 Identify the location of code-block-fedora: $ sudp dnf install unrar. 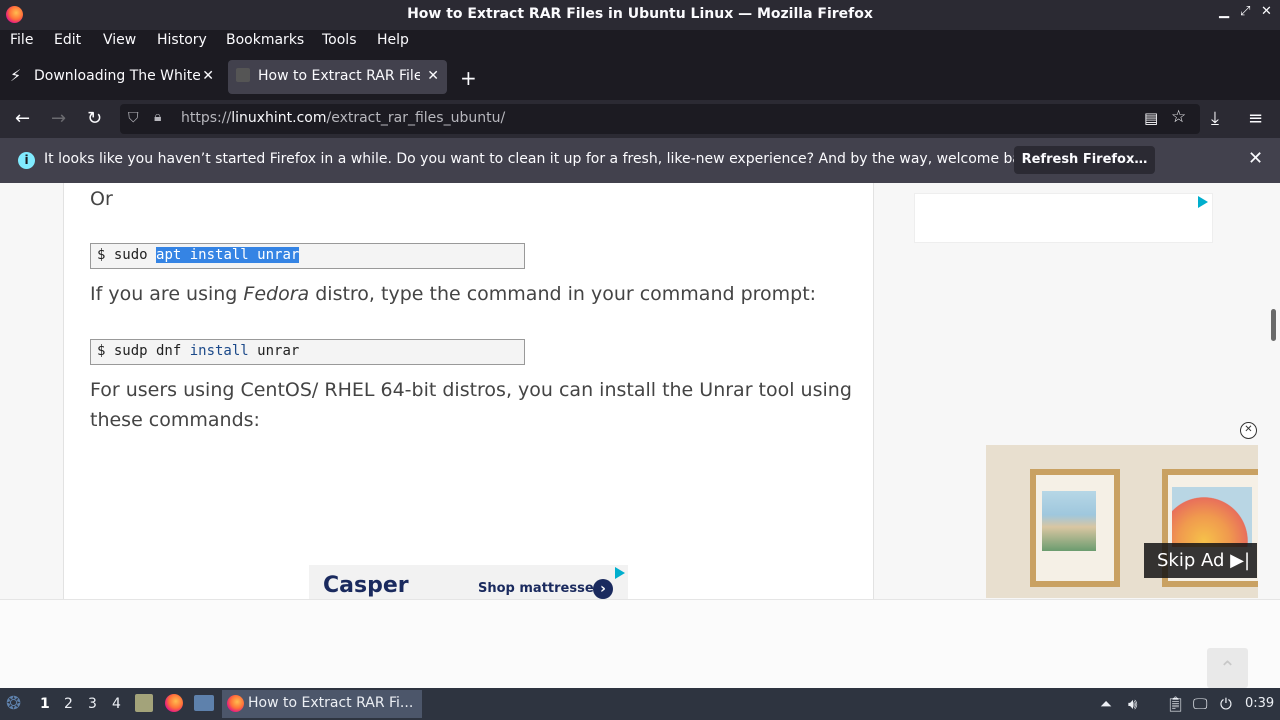
(307, 352).